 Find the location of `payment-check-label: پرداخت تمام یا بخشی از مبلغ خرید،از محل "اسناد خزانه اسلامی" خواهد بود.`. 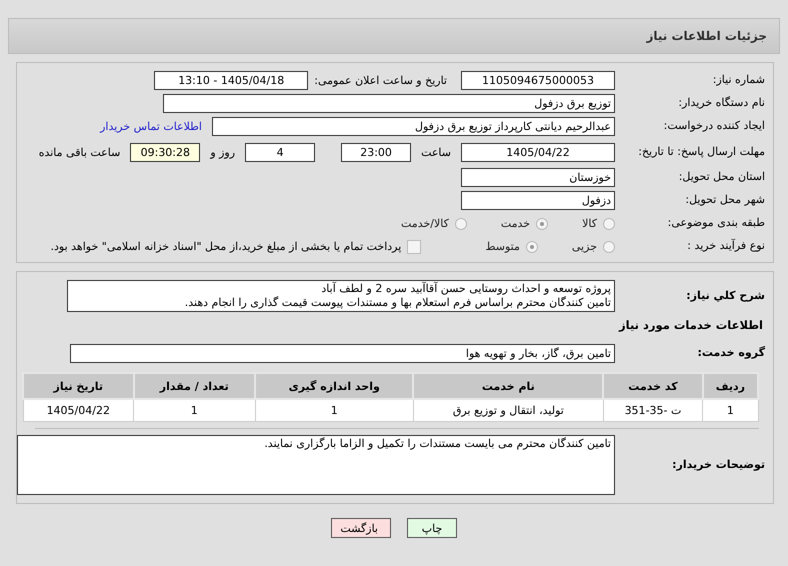

payment-check-label: پرداخت تمام یا بخشی از مبلغ خرید،از محل "اسناد خزانه اسلامی" خواهد بود. is located at coordinates (226, 246).